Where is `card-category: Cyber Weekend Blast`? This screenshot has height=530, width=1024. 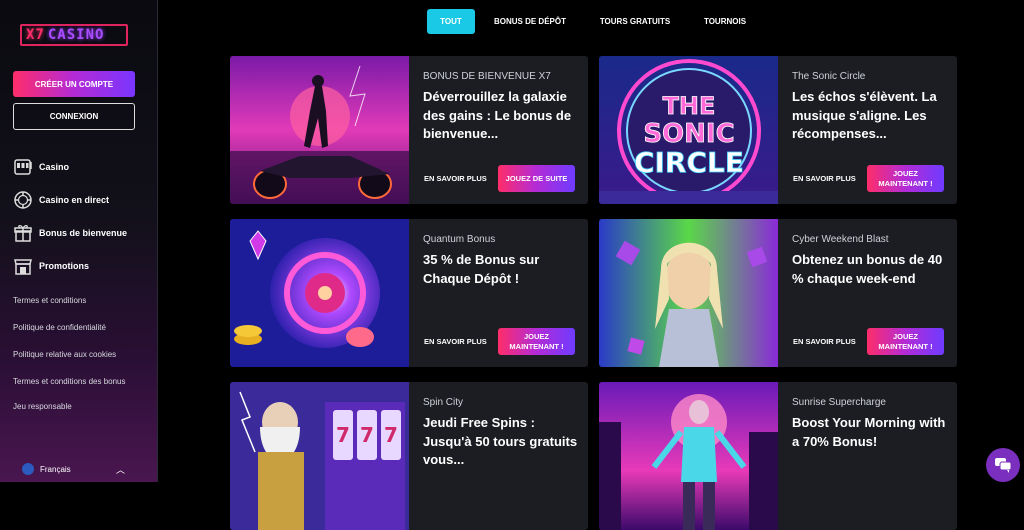 card-category: Cyber Weekend Blast is located at coordinates (840, 239).